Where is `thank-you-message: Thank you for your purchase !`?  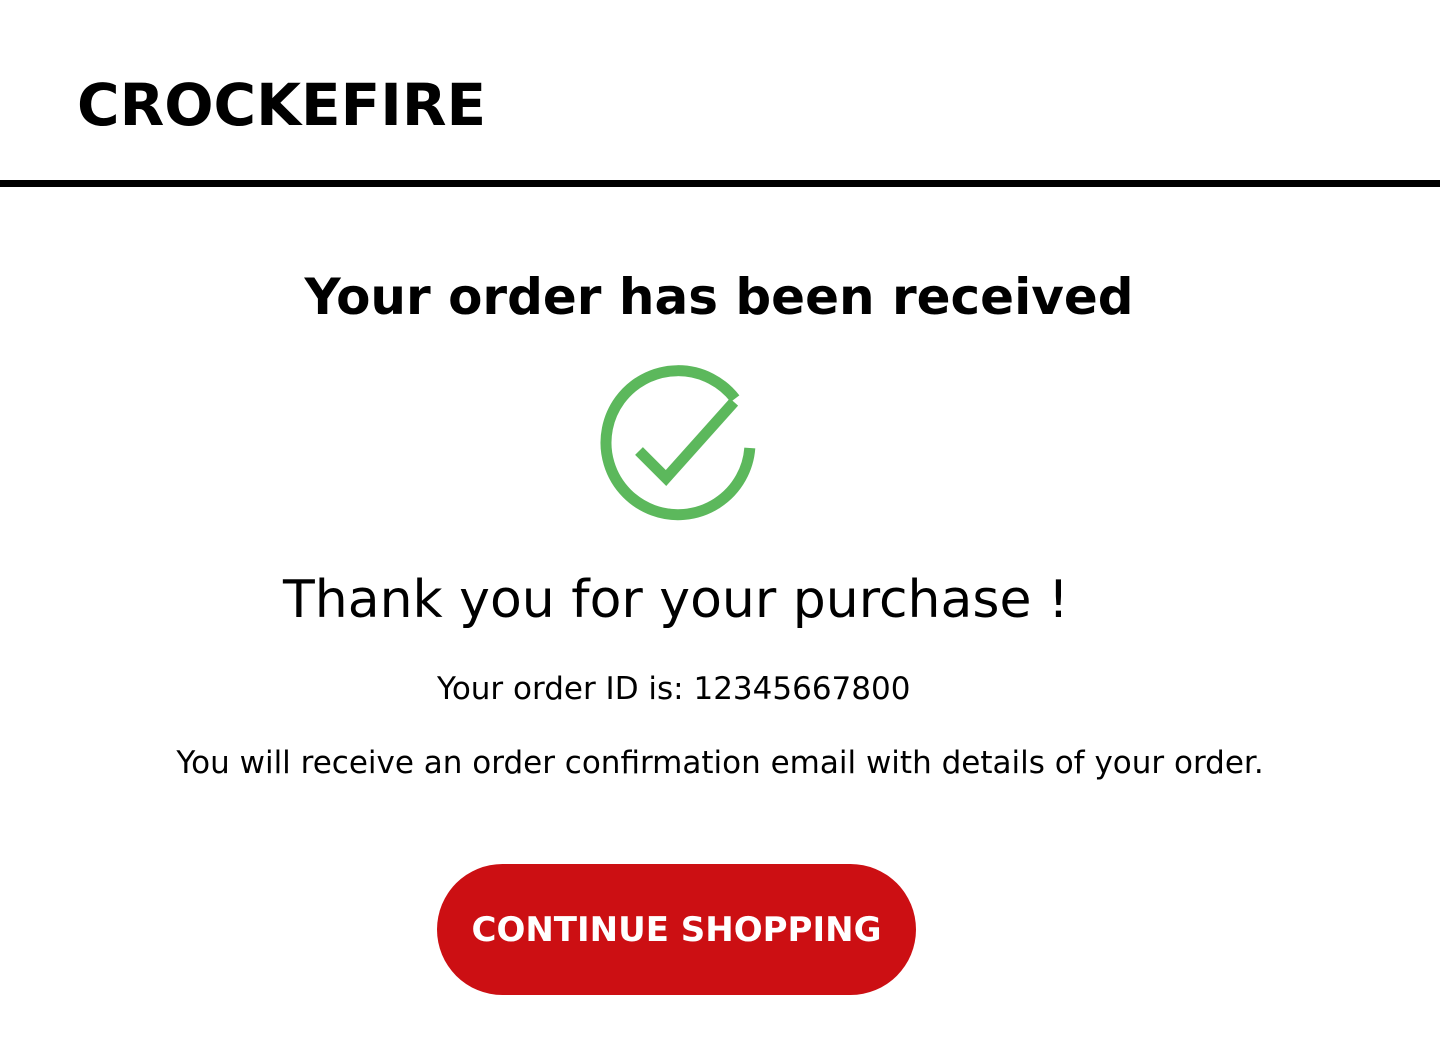 thank-you-message: Thank you for your purchase ! is located at coordinates (676, 600).